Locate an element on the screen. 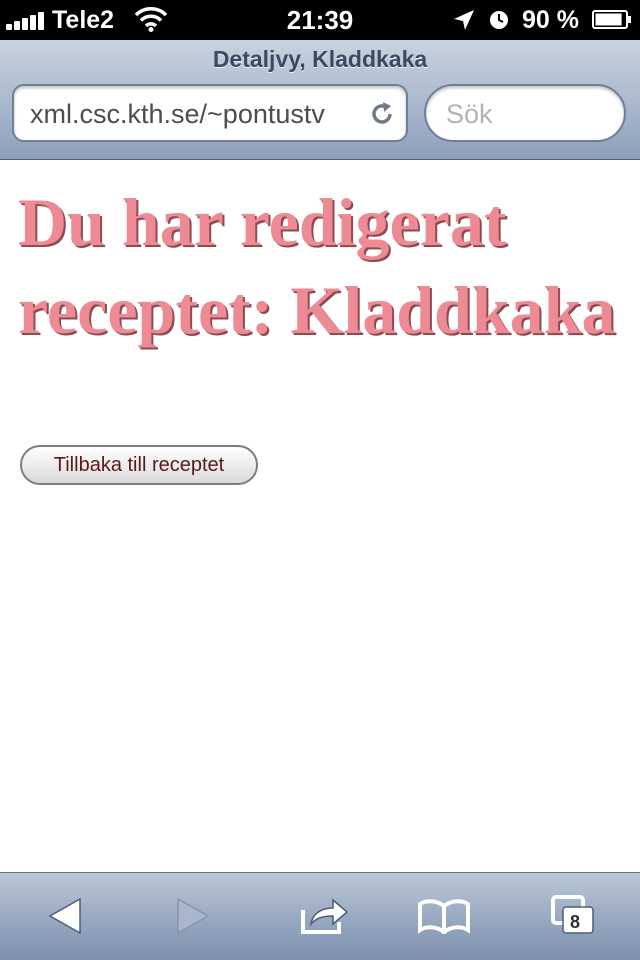  forward-button is located at coordinates (193, 916).